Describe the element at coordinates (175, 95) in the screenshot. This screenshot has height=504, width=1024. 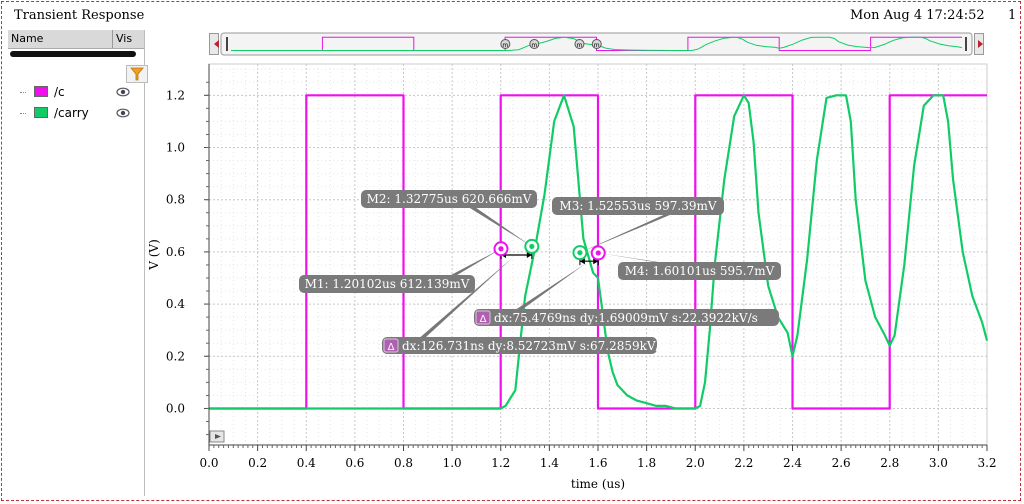
I see `y-tick-label: 1.2` at that location.